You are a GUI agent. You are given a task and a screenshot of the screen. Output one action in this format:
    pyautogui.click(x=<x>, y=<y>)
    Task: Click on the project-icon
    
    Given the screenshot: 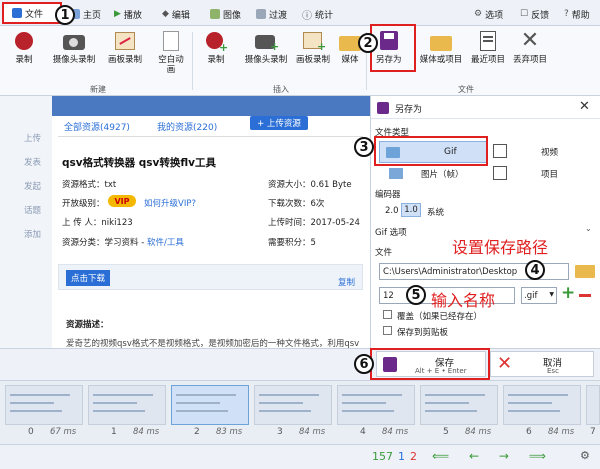 What is the action you would take?
    pyautogui.click(x=500, y=173)
    